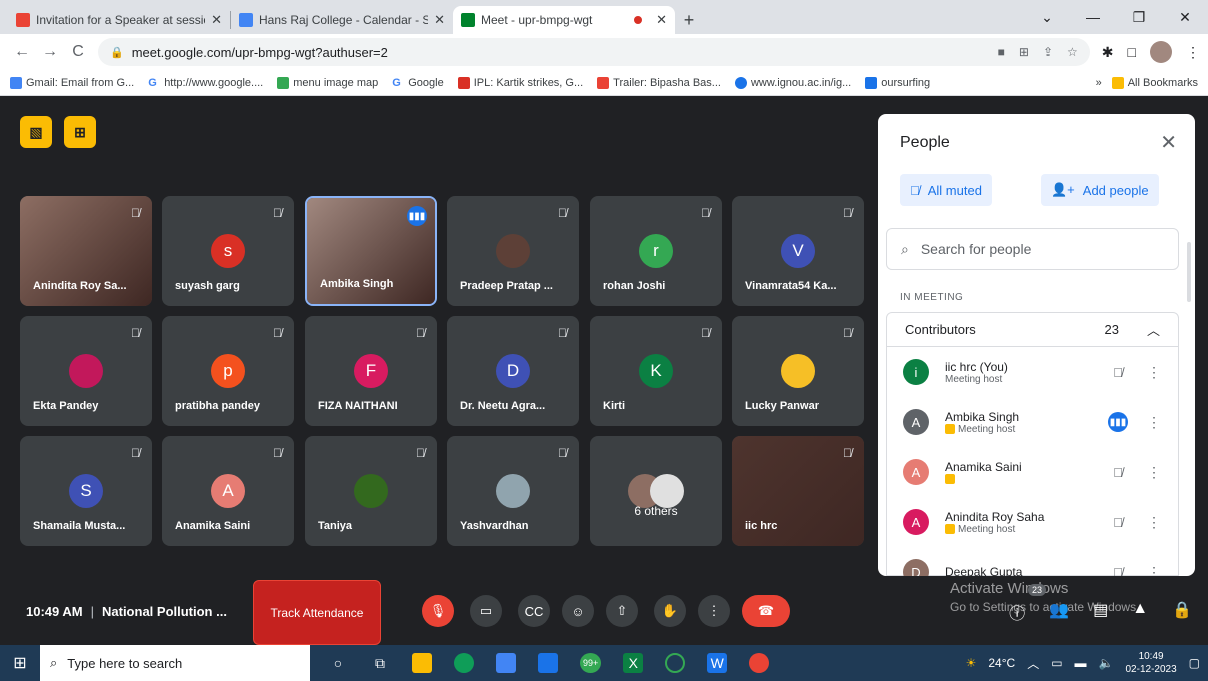  What do you see at coordinates (1047, 17) in the screenshot?
I see `tab-search-icon: ⌄` at bounding box center [1047, 17].